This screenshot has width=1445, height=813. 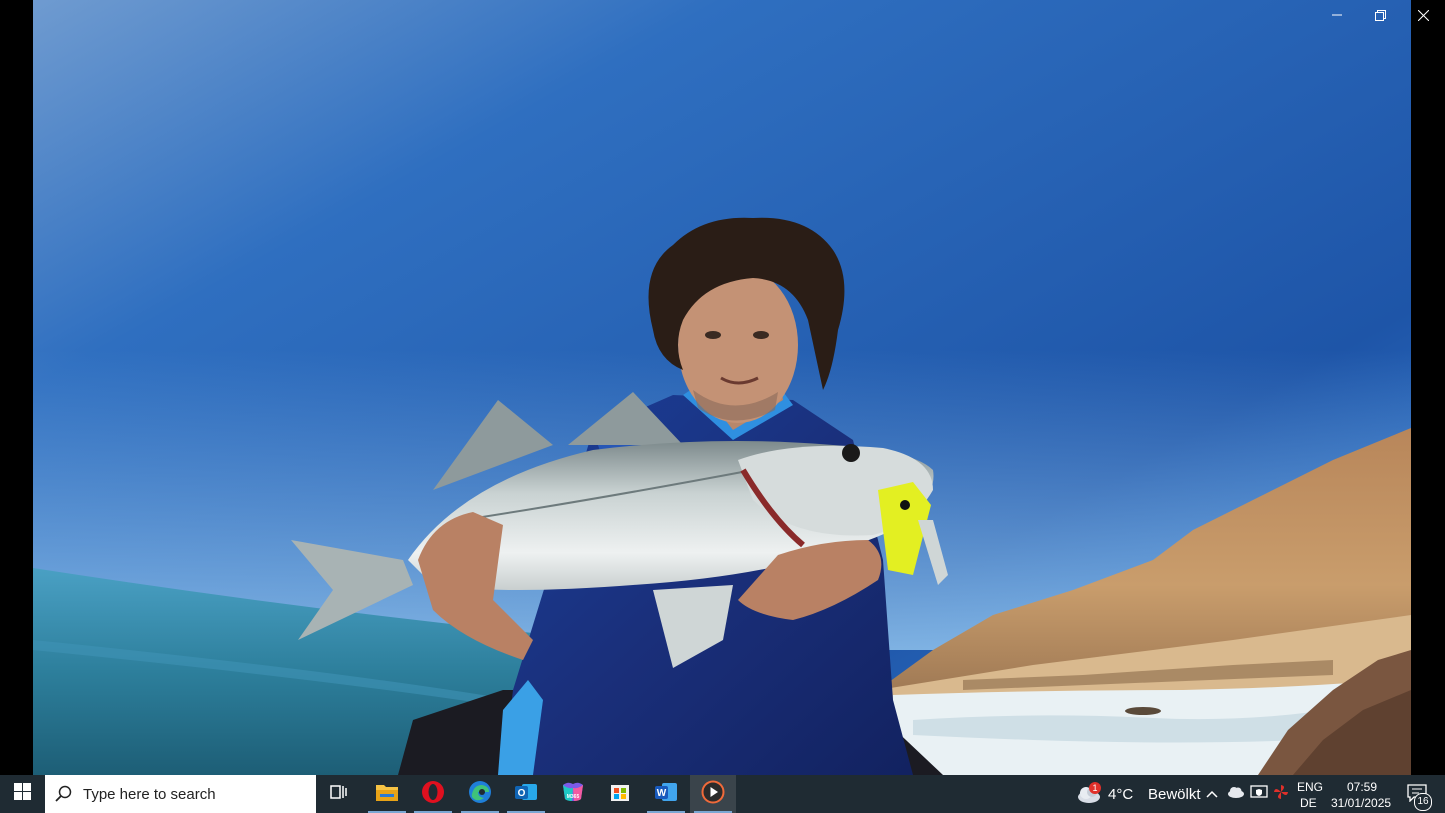 I want to click on file-explorer-icon, so click(x=387, y=794).